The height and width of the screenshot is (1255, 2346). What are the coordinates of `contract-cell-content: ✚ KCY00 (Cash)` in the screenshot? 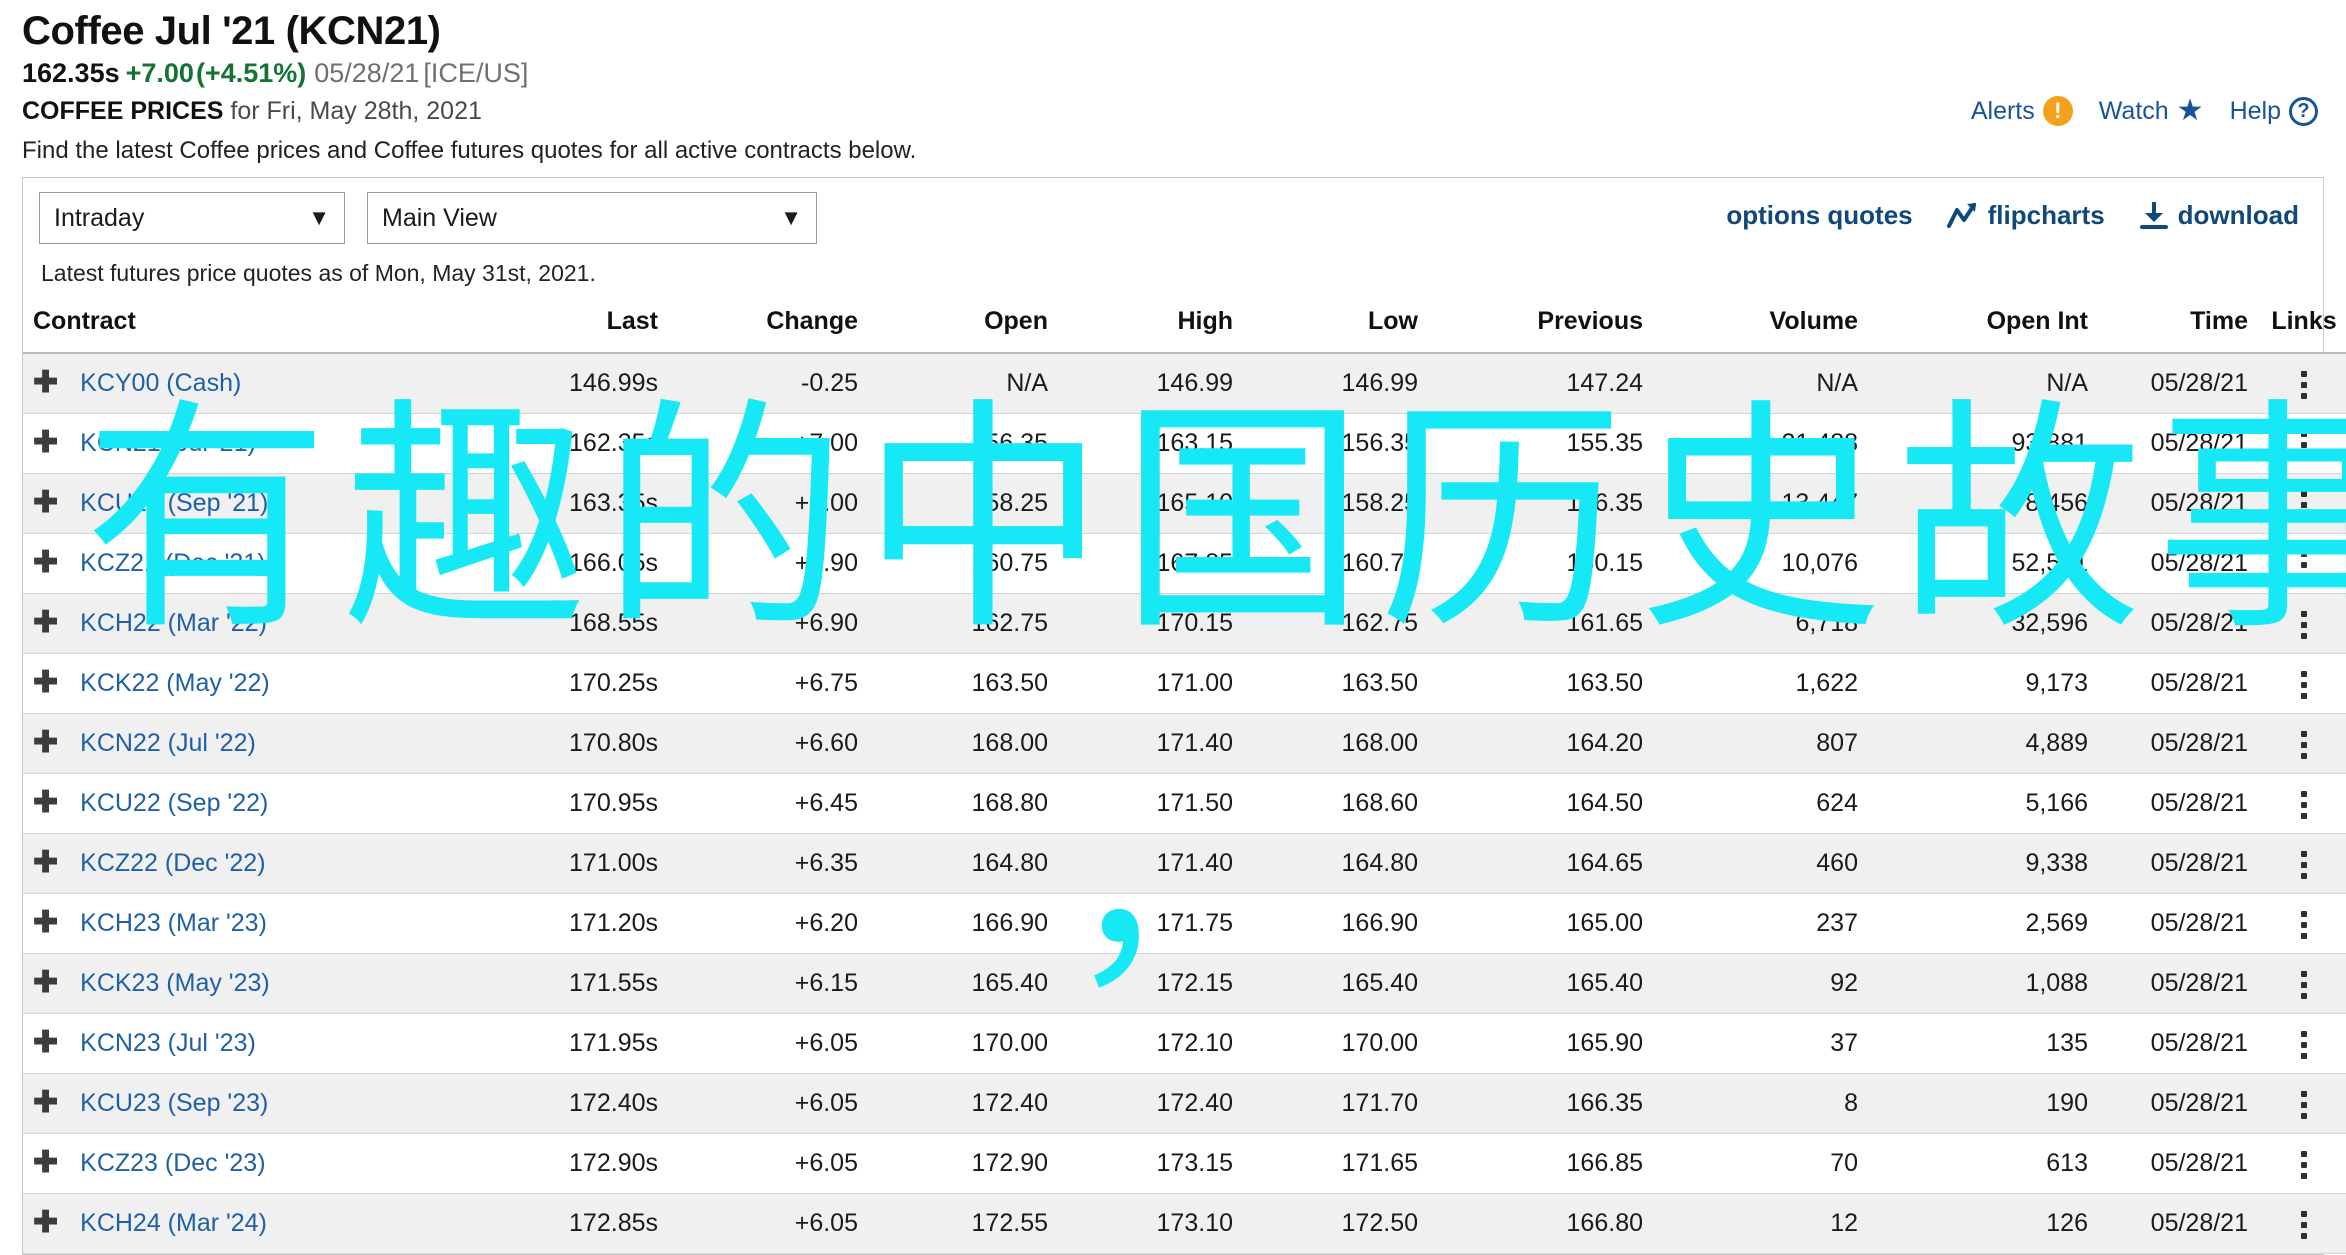 It's located at (137, 383).